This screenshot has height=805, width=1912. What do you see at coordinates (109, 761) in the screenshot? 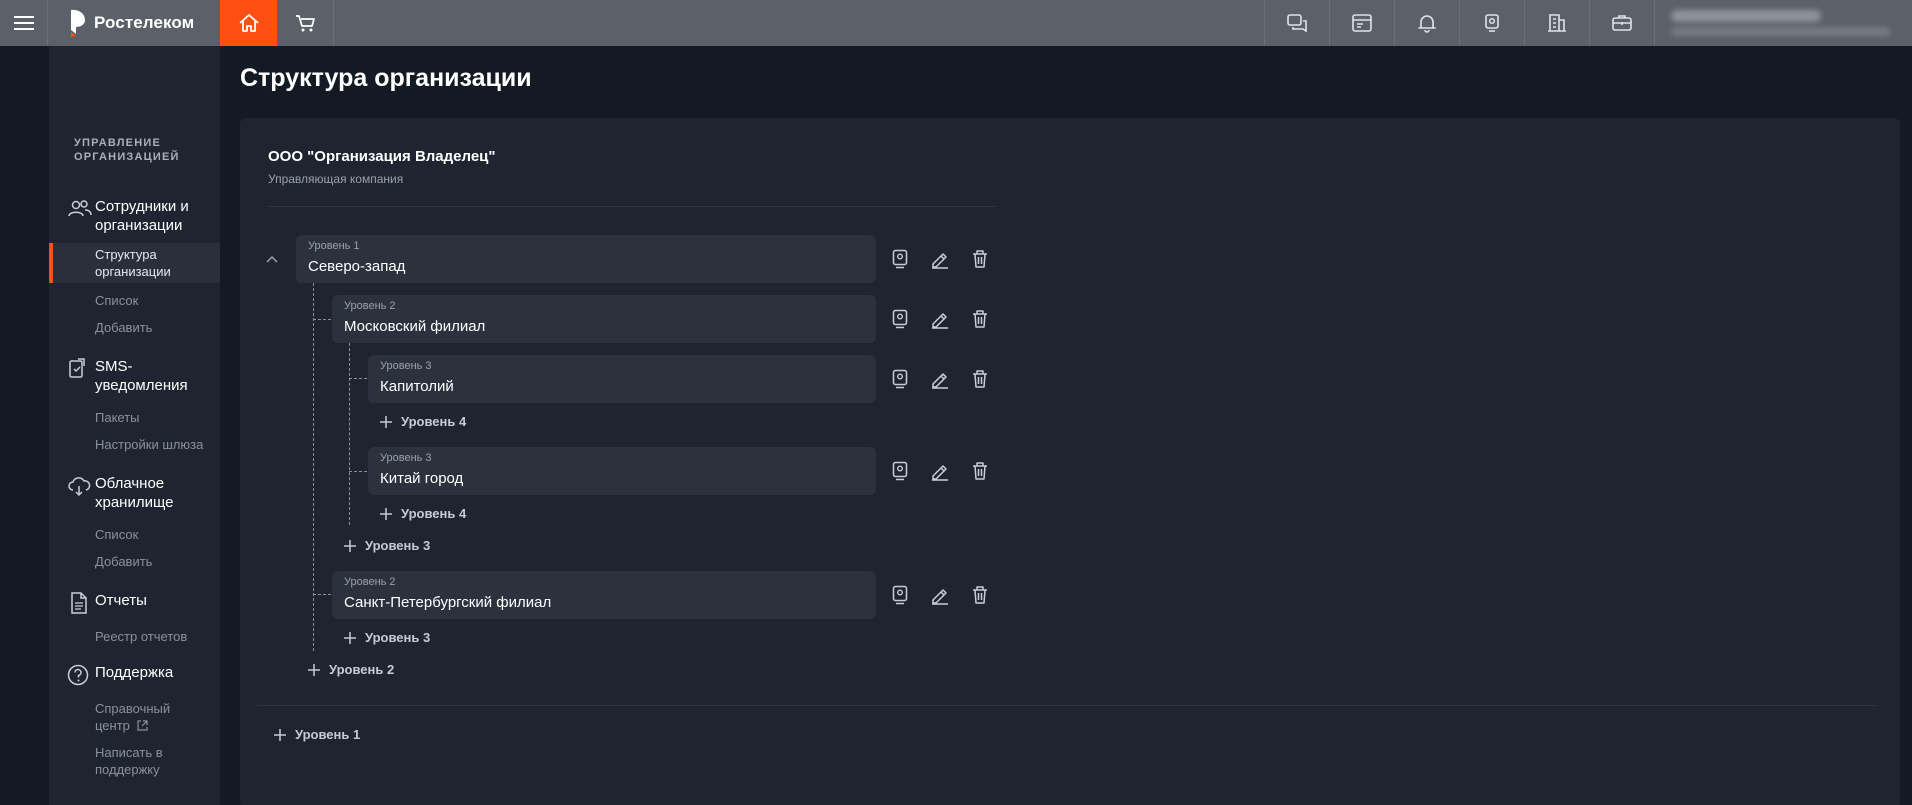
I see `sidebar-subitem-contact-support: Написать в поддержку` at bounding box center [109, 761].